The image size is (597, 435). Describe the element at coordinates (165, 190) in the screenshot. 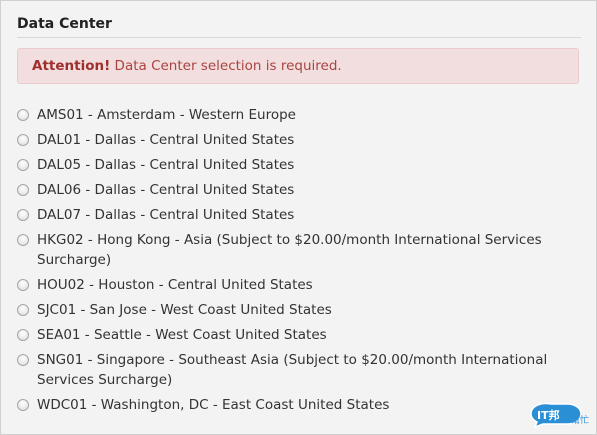

I see `option-label: DAL06 - Dallas - Central United States` at that location.